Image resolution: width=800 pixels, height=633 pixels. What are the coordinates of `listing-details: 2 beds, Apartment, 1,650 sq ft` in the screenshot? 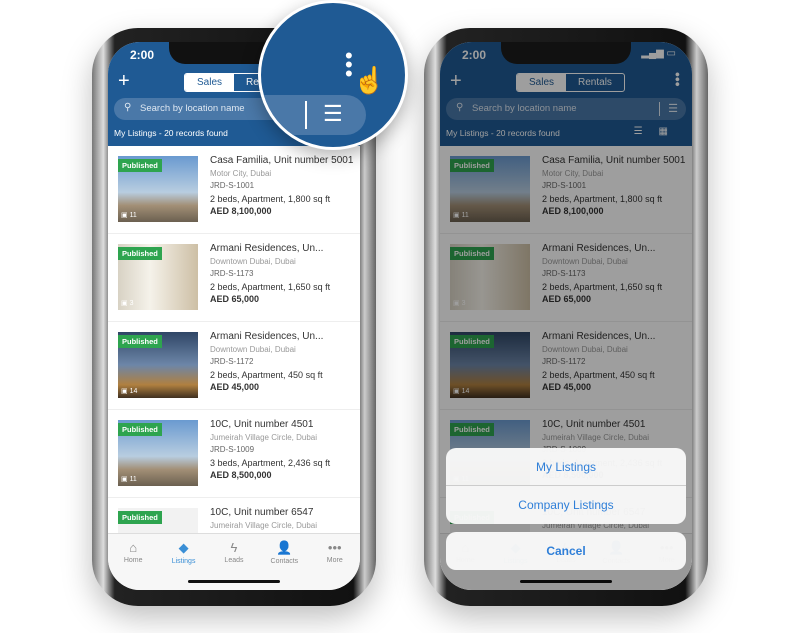 It's located at (270, 286).